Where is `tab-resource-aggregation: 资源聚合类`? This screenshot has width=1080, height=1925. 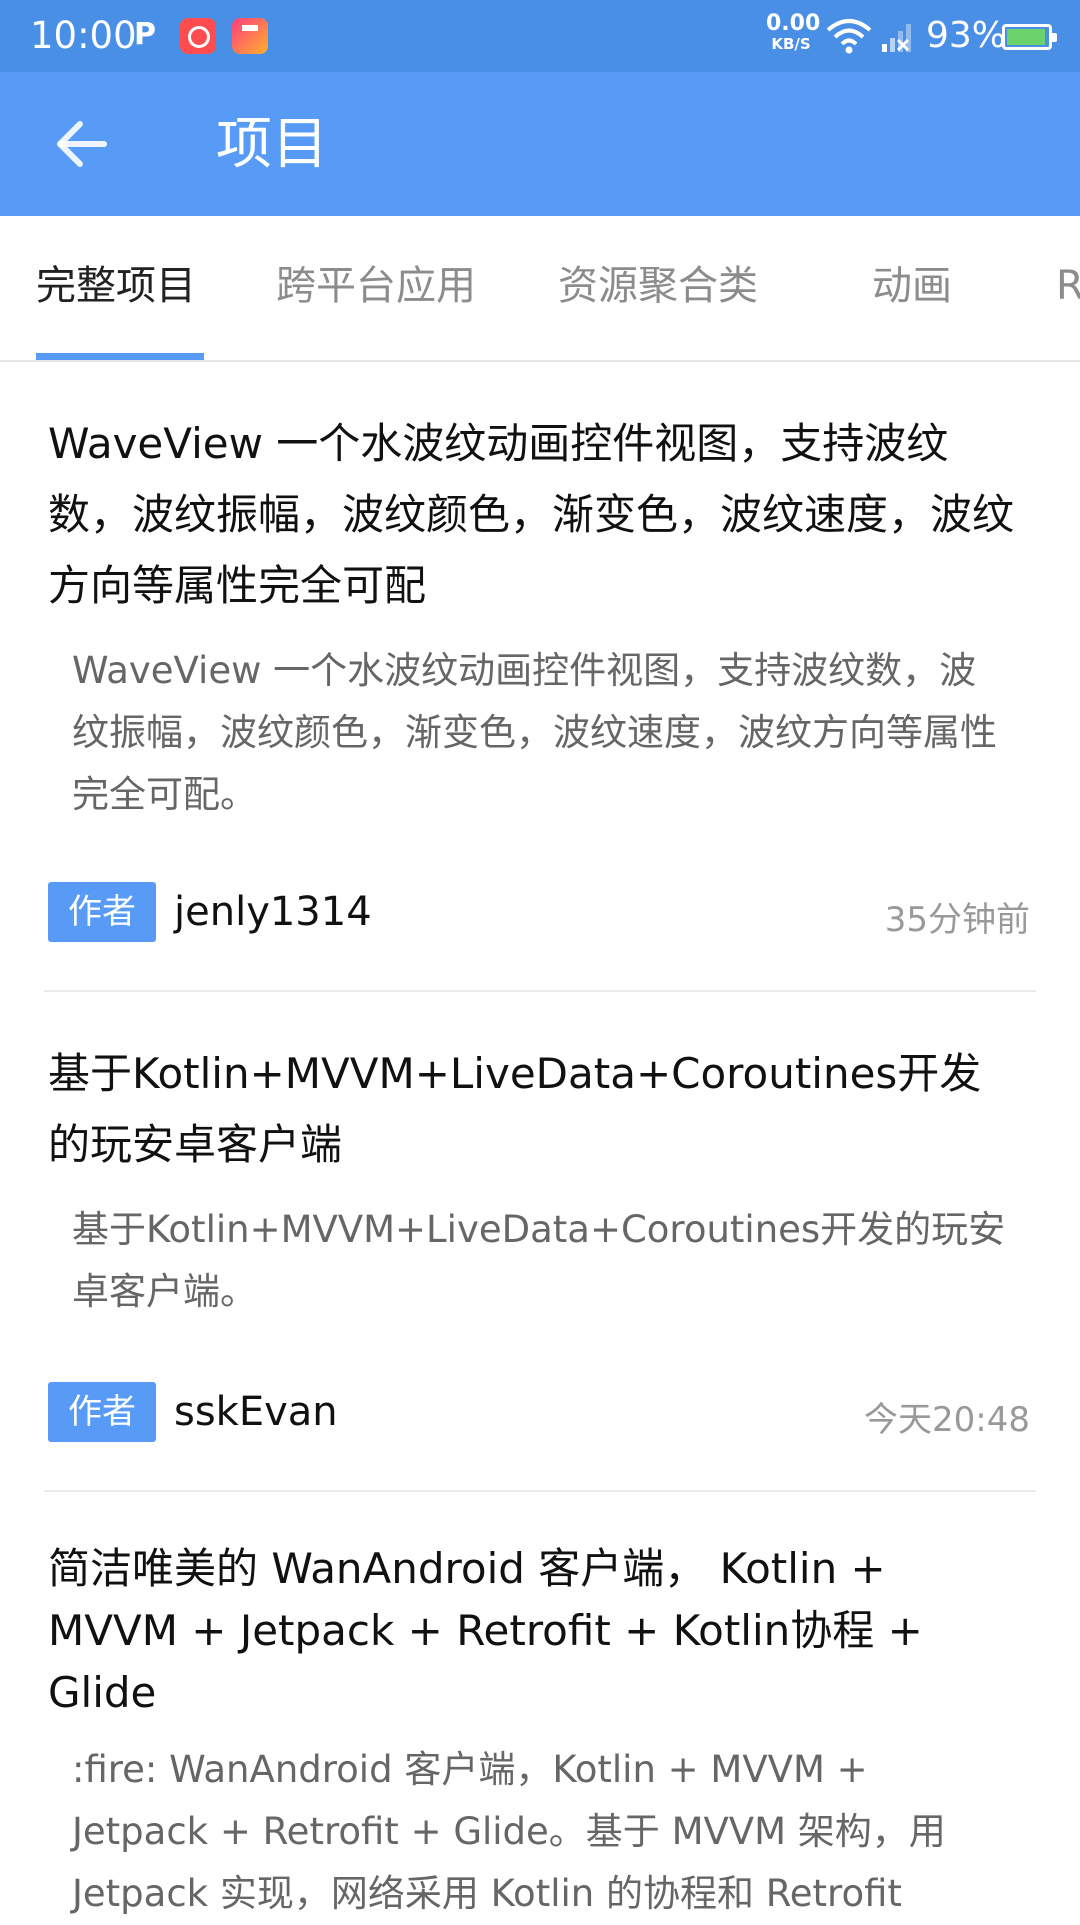 tab-resource-aggregation: 资源聚合类 is located at coordinates (658, 286).